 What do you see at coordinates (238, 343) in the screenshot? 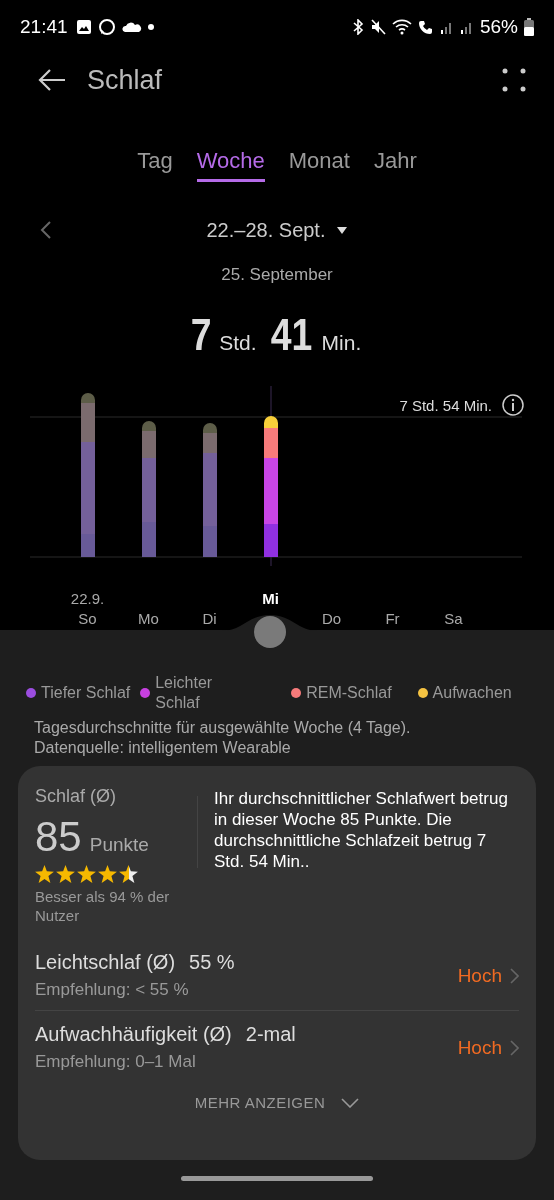
I see `hours-unit: Std.` at bounding box center [238, 343].